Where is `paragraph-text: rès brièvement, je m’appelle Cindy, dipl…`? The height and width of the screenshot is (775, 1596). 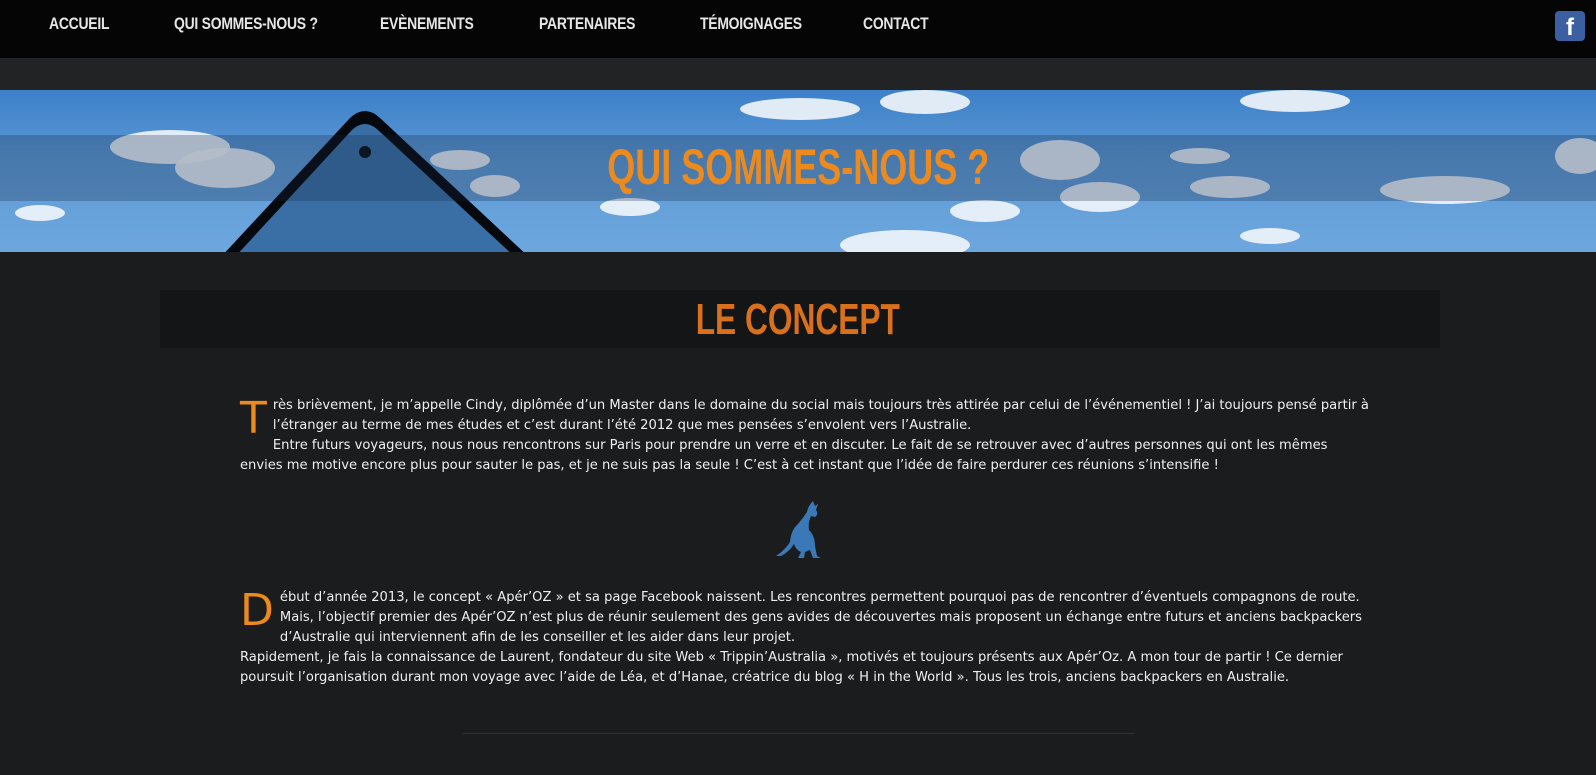
paragraph-text: rès brièvement, je m’appelle Cindy, dipl… is located at coordinates (820, 415).